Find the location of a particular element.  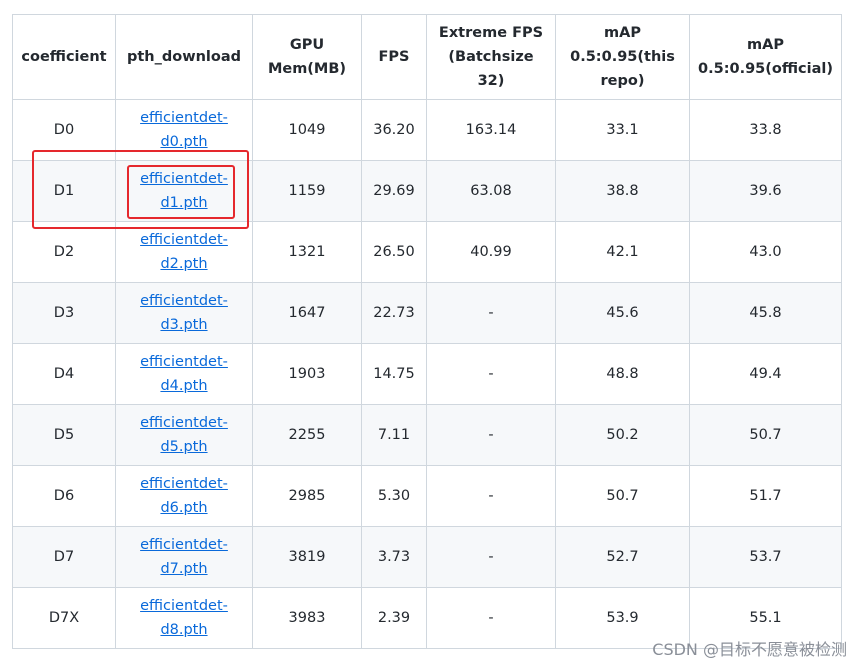

cell-gpu-mem: 1159 is located at coordinates (307, 191).